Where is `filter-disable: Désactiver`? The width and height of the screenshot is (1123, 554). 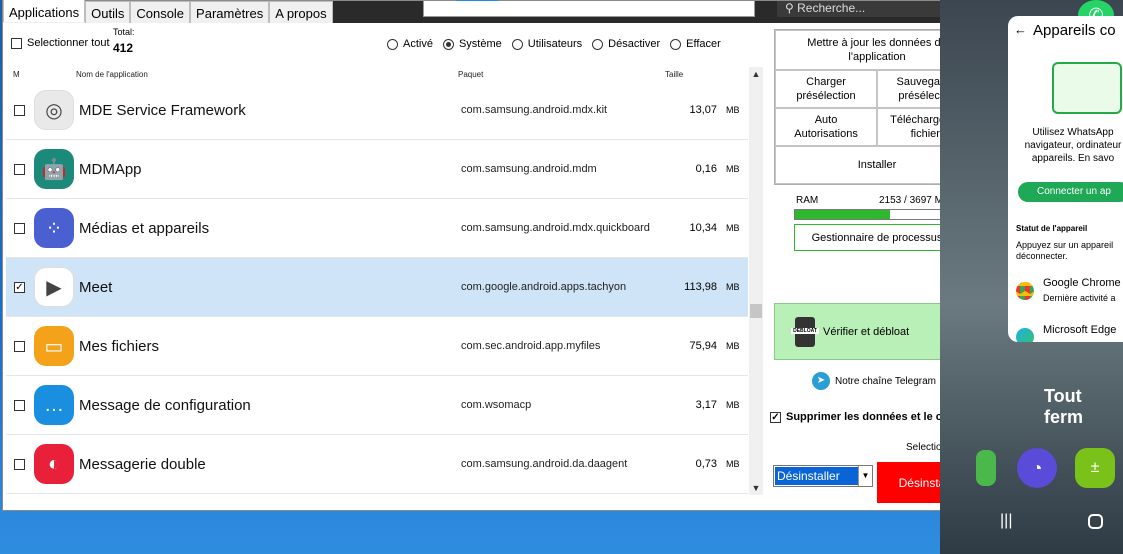
filter-disable: Désactiver is located at coordinates (626, 44).